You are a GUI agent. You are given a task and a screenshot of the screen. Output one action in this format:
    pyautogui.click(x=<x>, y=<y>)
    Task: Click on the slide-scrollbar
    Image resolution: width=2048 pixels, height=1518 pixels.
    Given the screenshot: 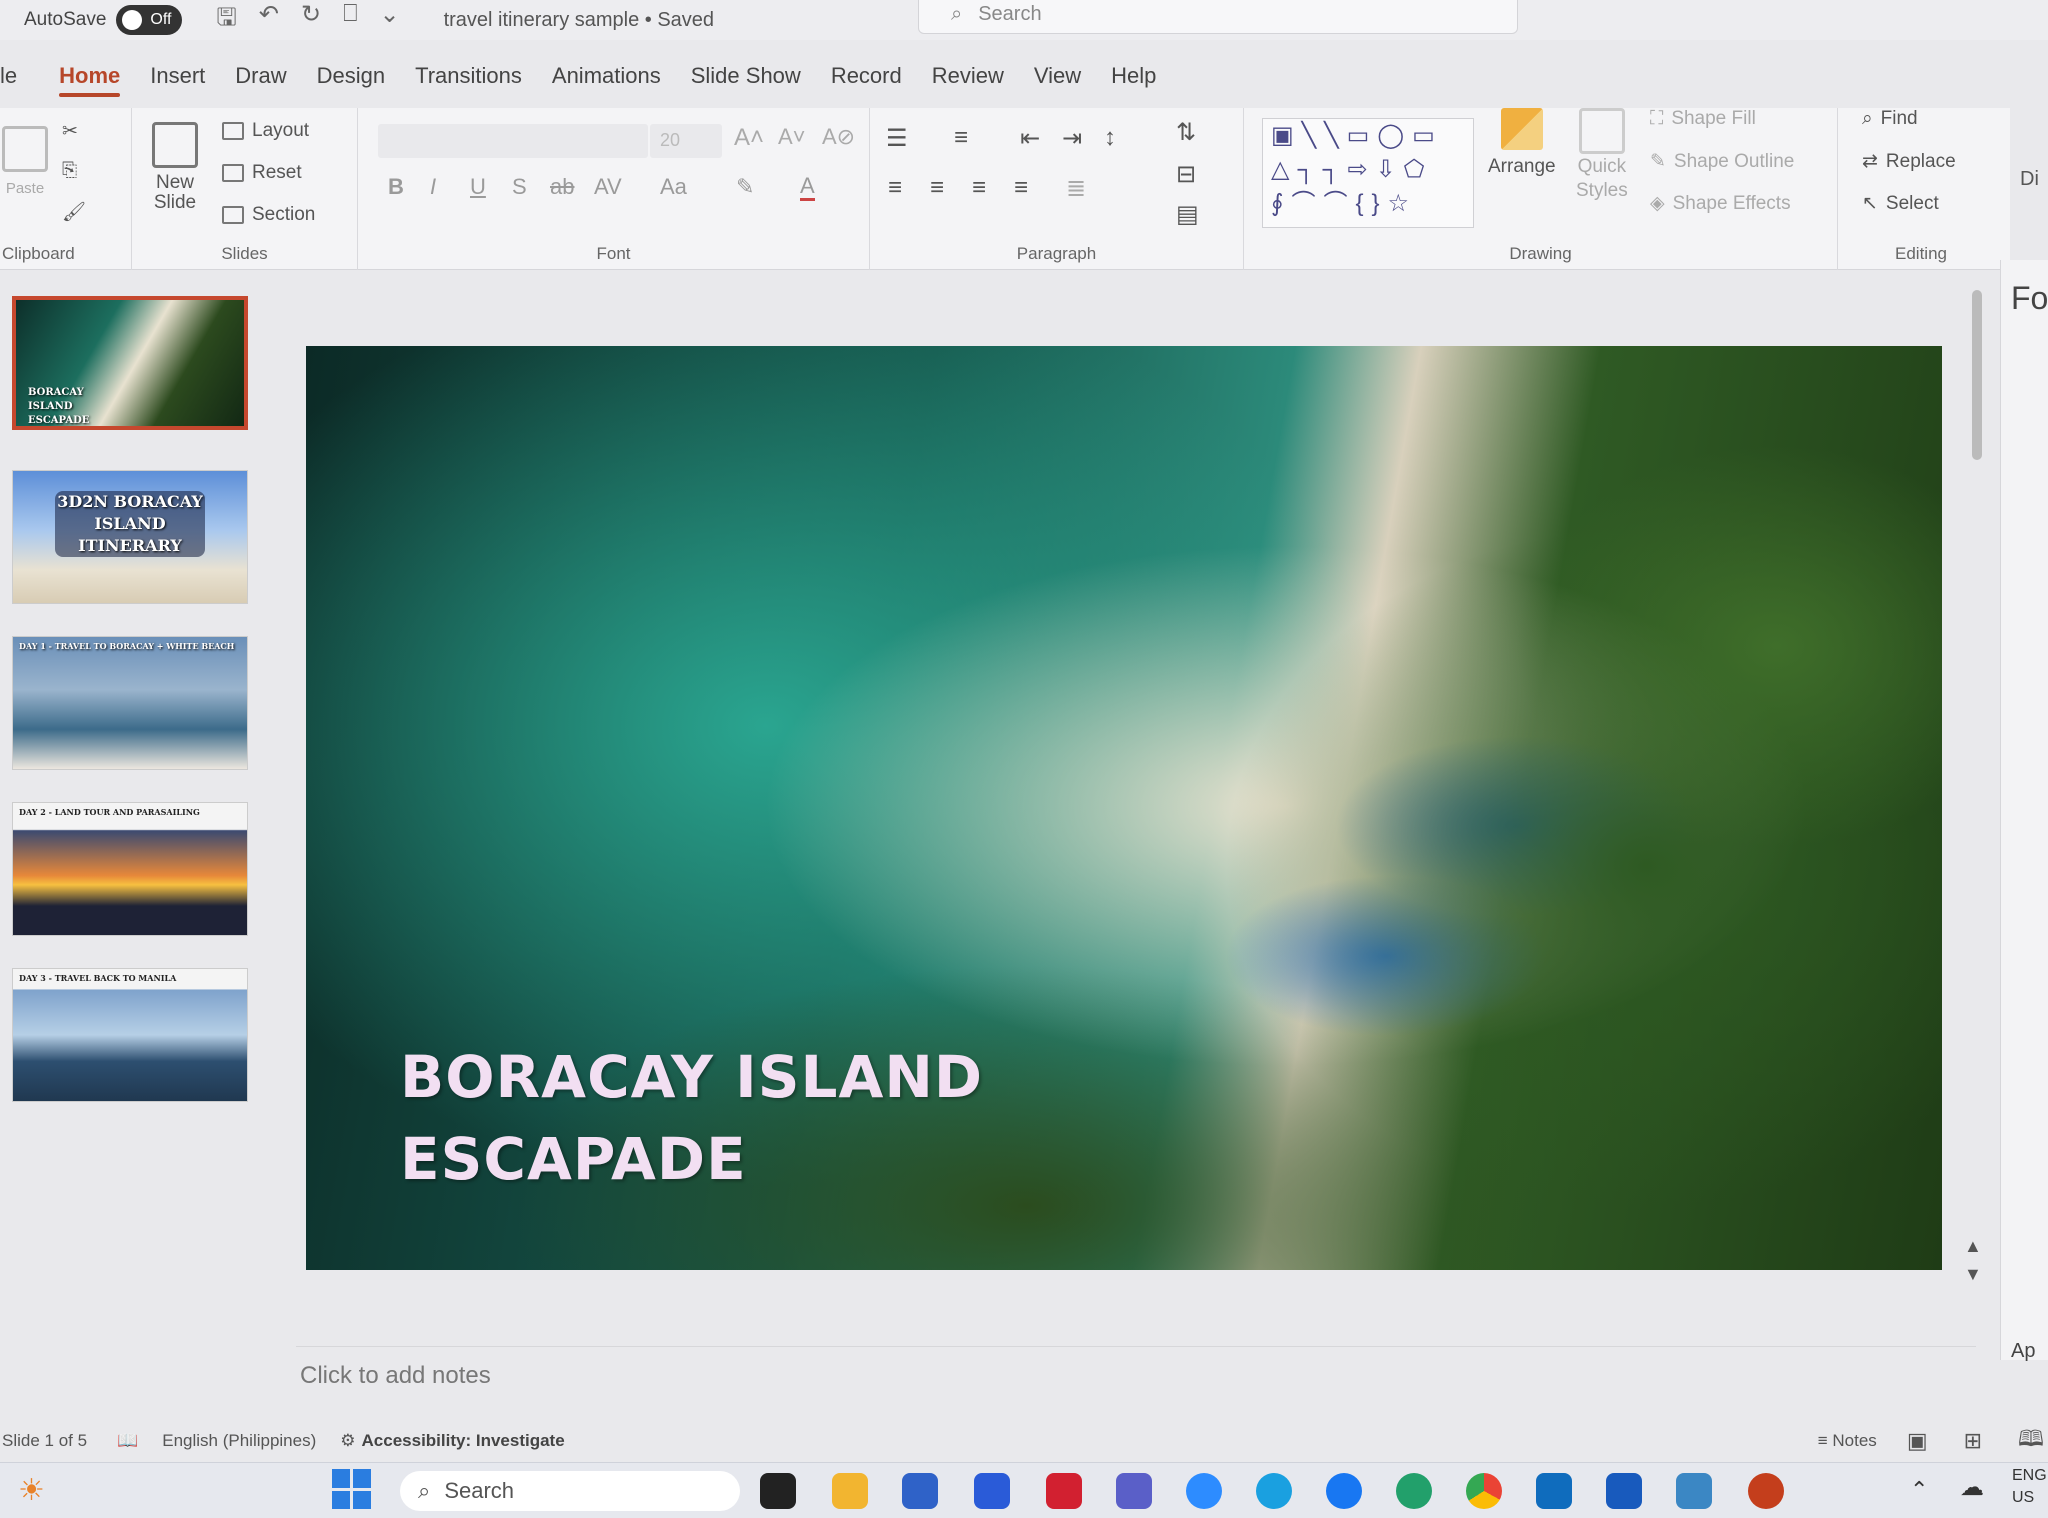 What is the action you would take?
    pyautogui.click(x=1977, y=785)
    